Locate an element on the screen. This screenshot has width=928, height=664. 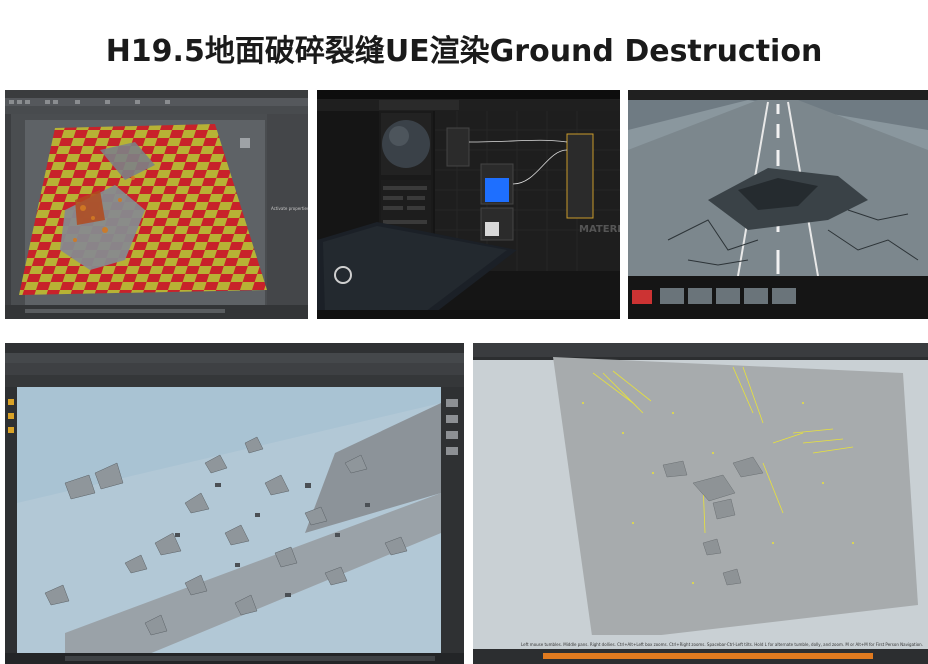
unreal-material-screenshot: MATERI is located at coordinates (468, 204).